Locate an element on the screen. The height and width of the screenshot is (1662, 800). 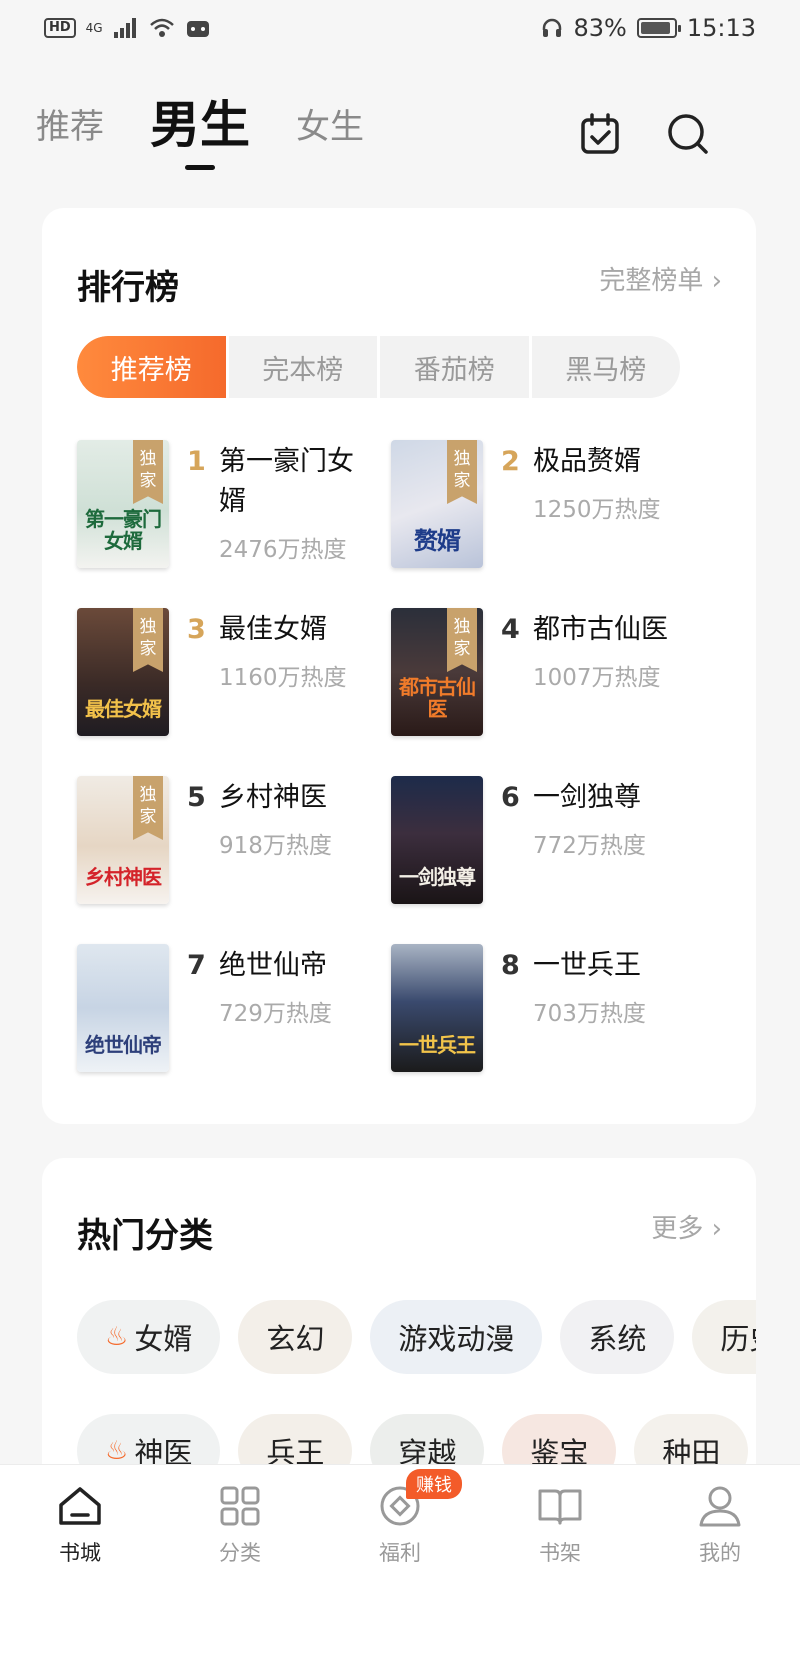
book-cover: 绝世仙帝 is located at coordinates (123, 1008).